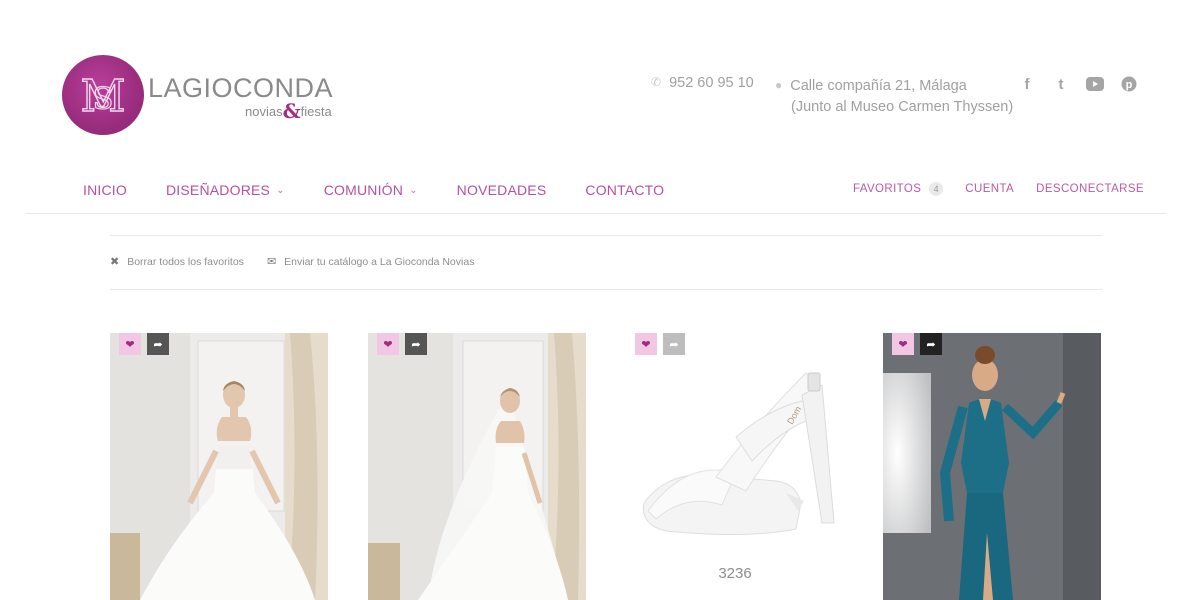  I want to click on logout-link: DESCONECTARSE, so click(1090, 189).